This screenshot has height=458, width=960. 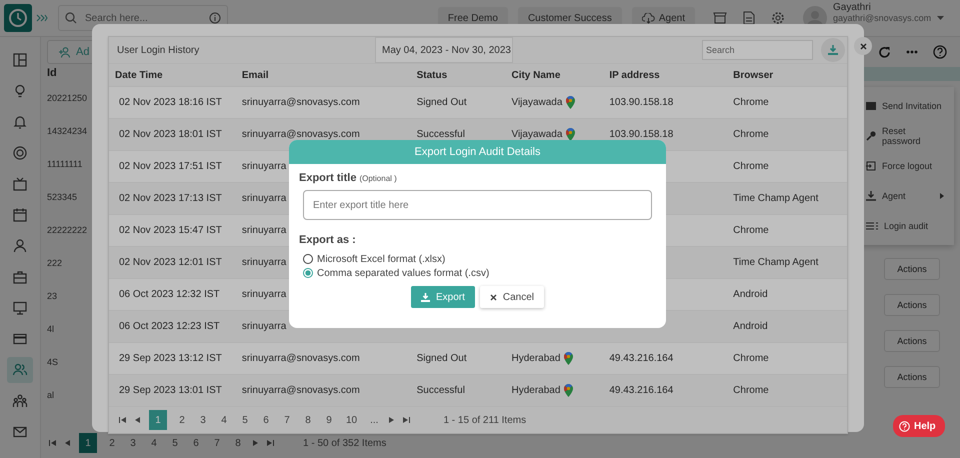 What do you see at coordinates (18, 18) in the screenshot?
I see `logo-icon` at bounding box center [18, 18].